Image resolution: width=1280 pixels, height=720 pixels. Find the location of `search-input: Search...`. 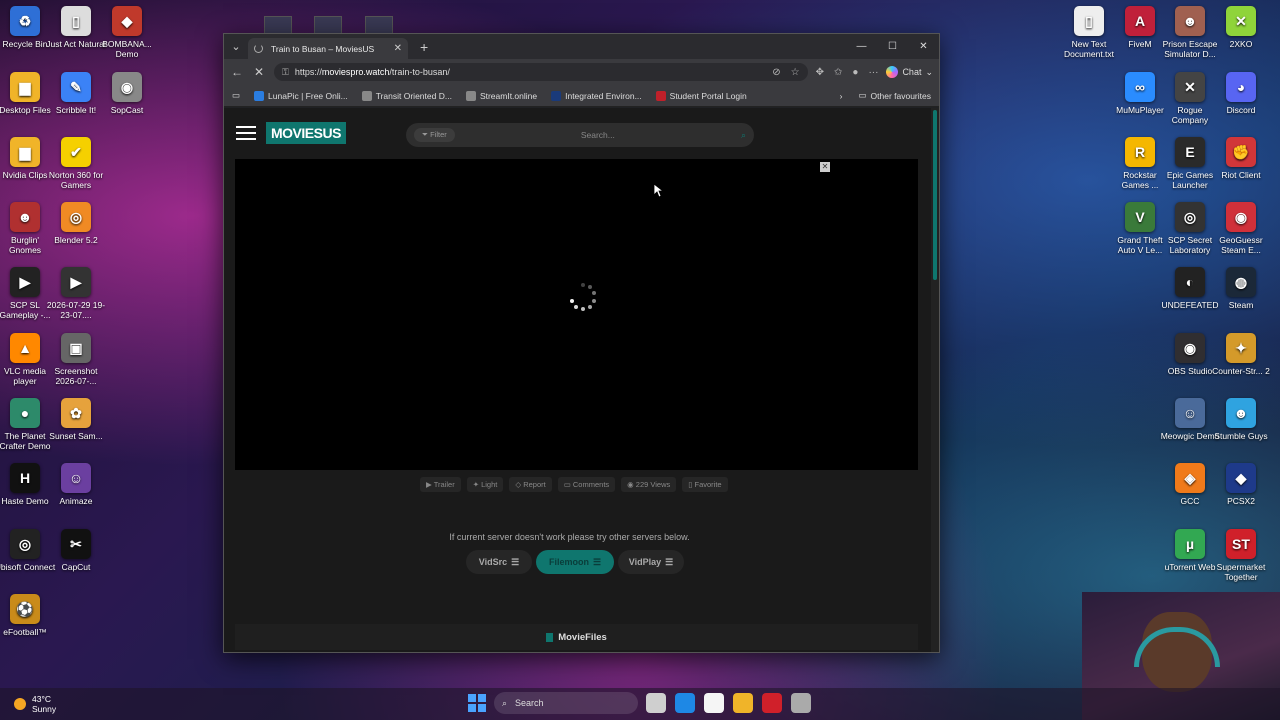

search-input: Search... is located at coordinates (598, 135).